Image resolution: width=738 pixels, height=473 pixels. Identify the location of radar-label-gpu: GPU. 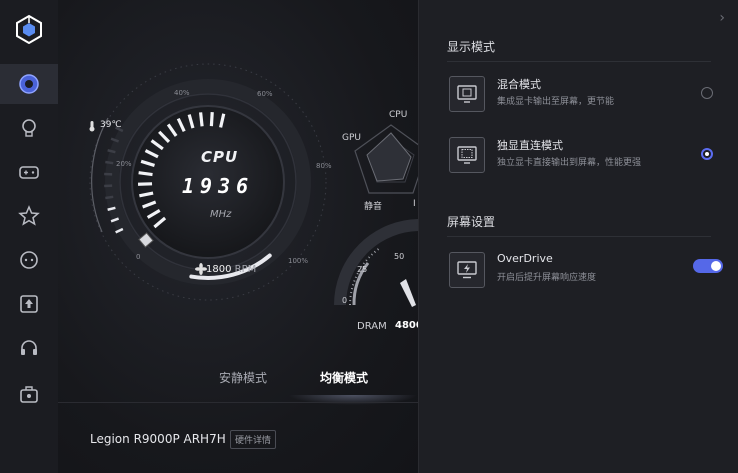
(351, 138).